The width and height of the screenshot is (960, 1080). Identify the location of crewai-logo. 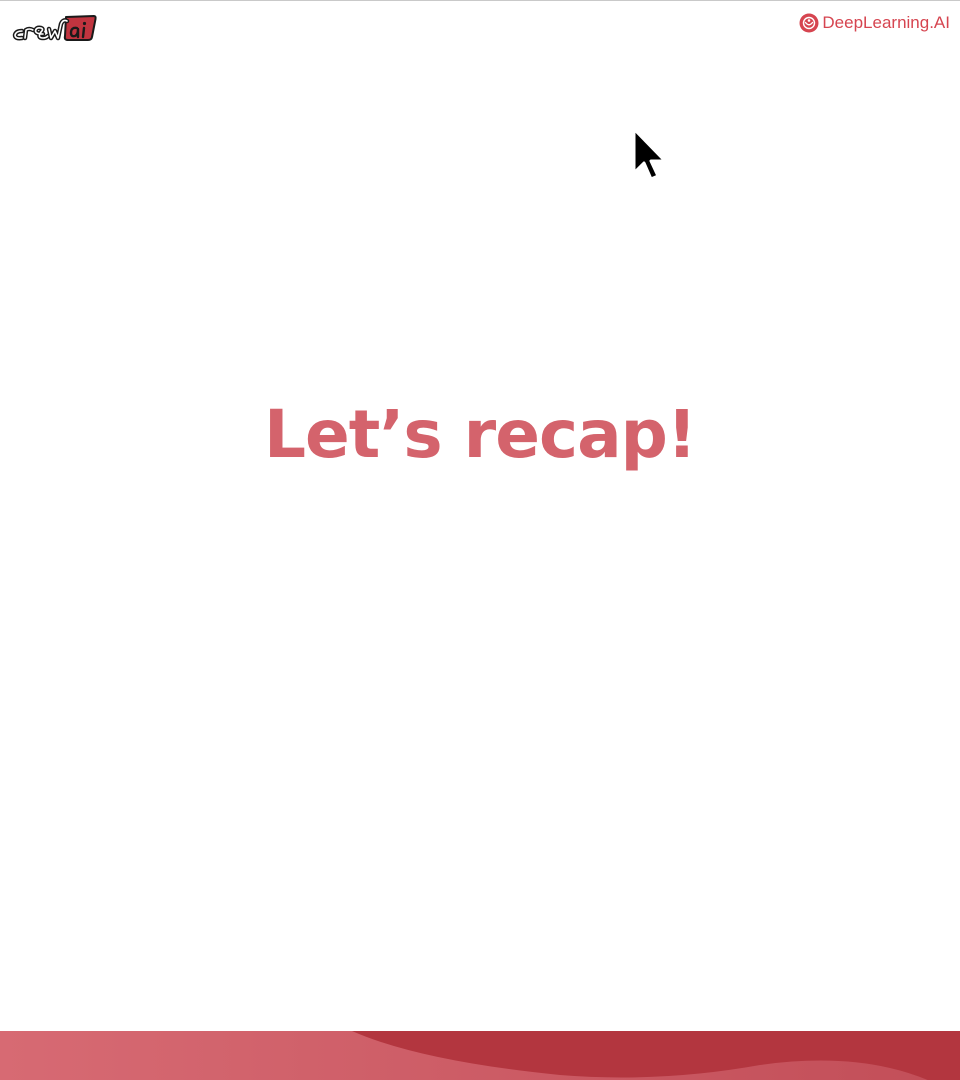
(54, 27).